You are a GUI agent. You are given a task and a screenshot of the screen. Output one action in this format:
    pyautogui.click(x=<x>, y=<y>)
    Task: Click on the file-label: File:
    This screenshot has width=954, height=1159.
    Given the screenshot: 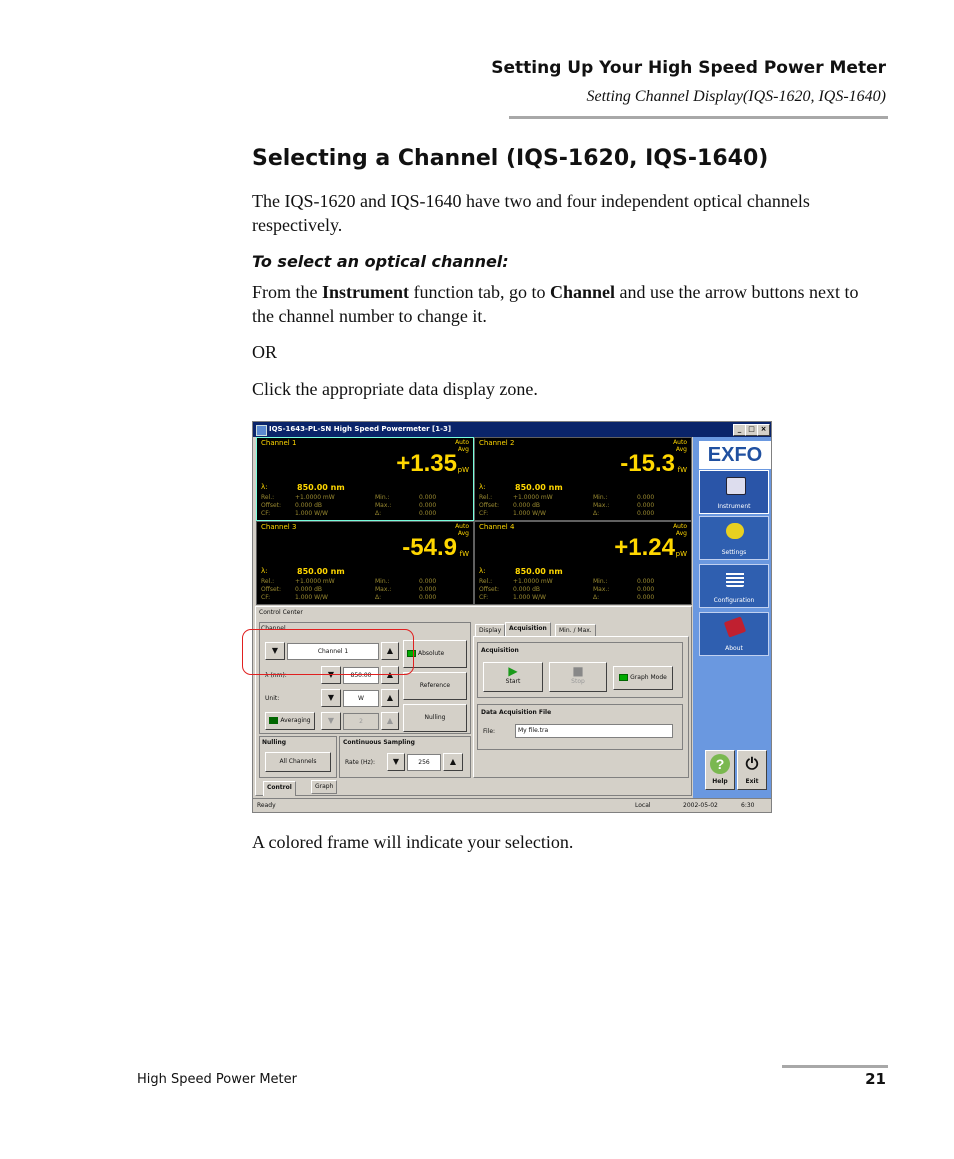 What is the action you would take?
    pyautogui.click(x=489, y=731)
    